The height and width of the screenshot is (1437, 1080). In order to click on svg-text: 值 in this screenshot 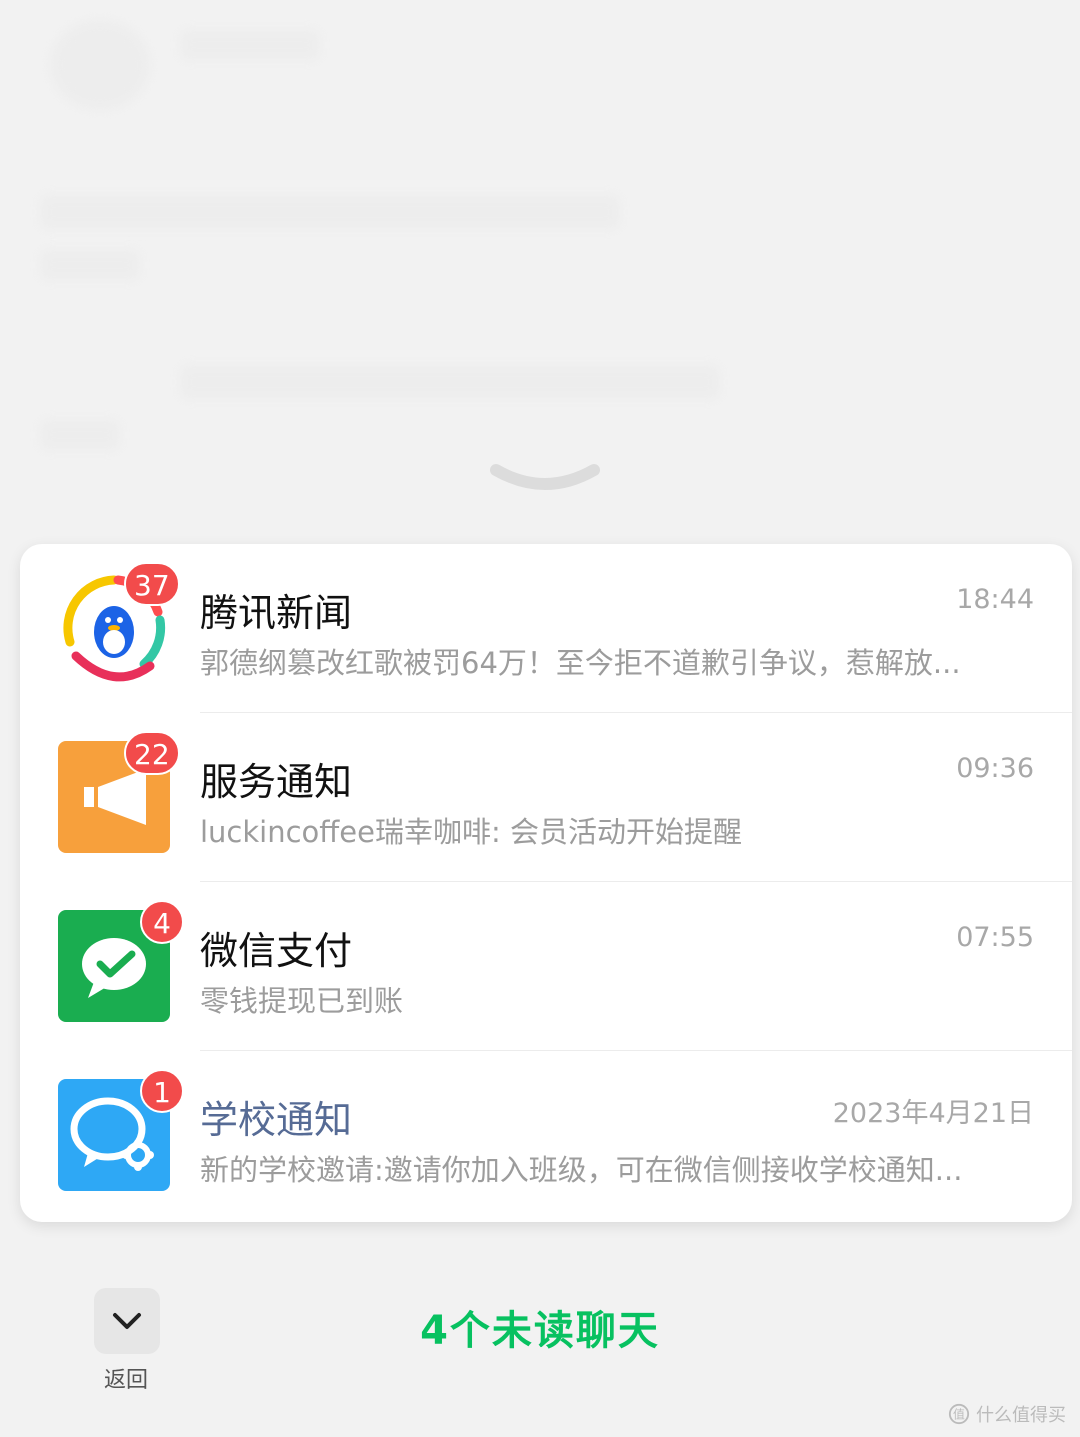, I will do `click(959, 1415)`.